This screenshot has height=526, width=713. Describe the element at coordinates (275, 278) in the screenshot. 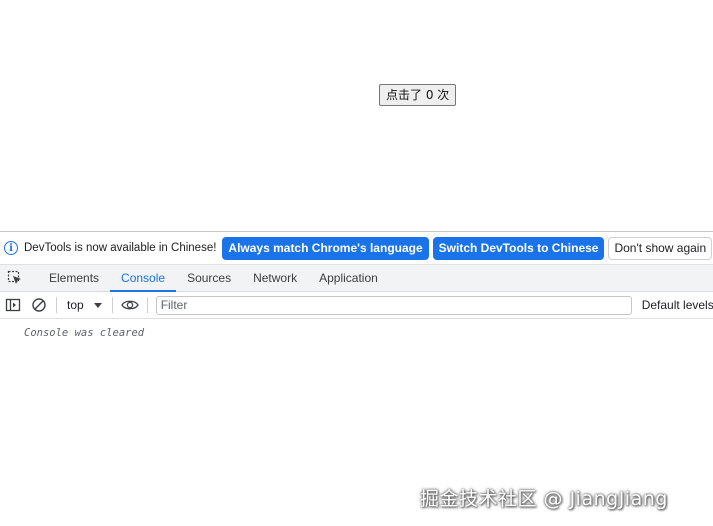

I see `tab-network: Network` at that location.